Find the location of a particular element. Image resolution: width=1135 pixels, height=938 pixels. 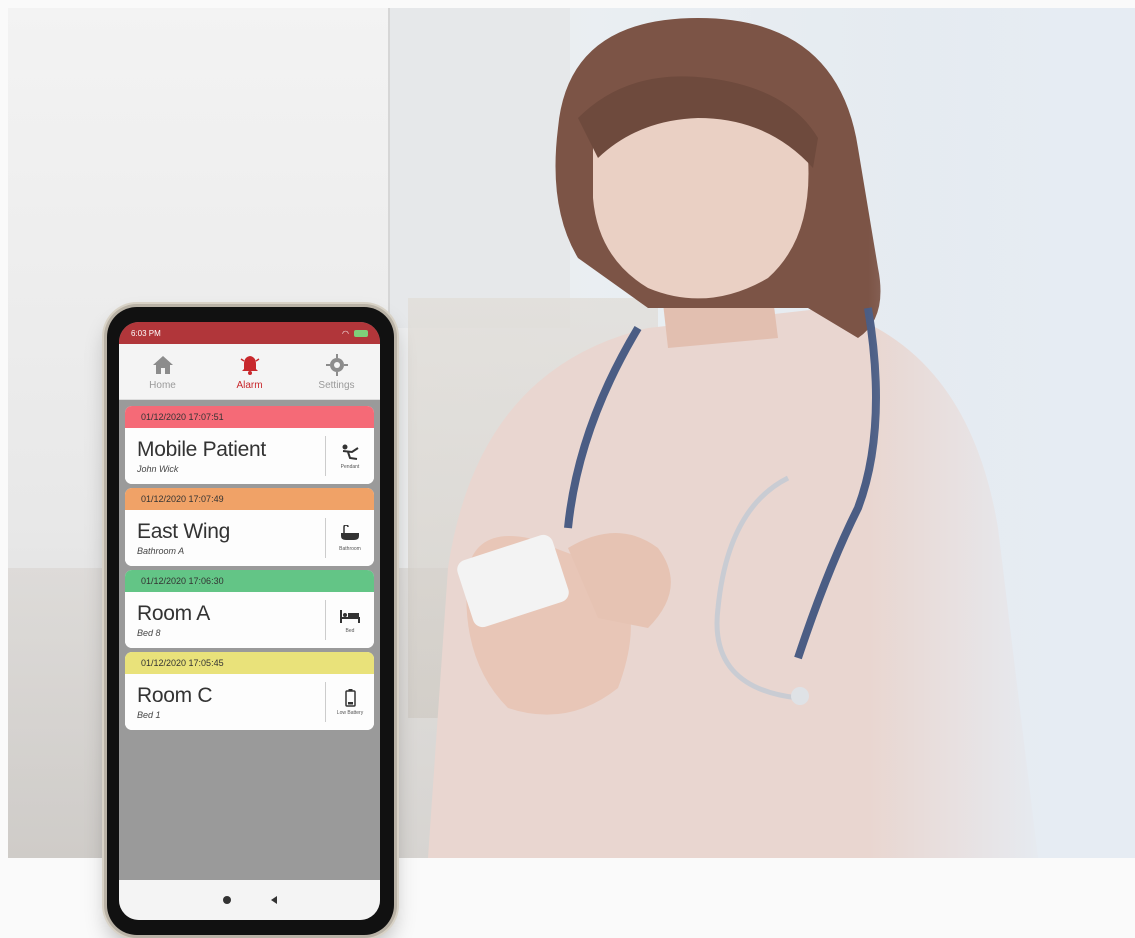

battery-status-icon is located at coordinates (361, 333).